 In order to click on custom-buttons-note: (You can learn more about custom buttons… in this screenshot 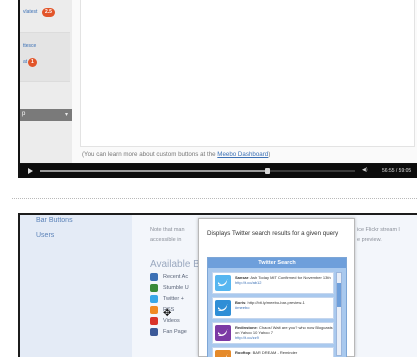, I will do `click(176, 154)`.